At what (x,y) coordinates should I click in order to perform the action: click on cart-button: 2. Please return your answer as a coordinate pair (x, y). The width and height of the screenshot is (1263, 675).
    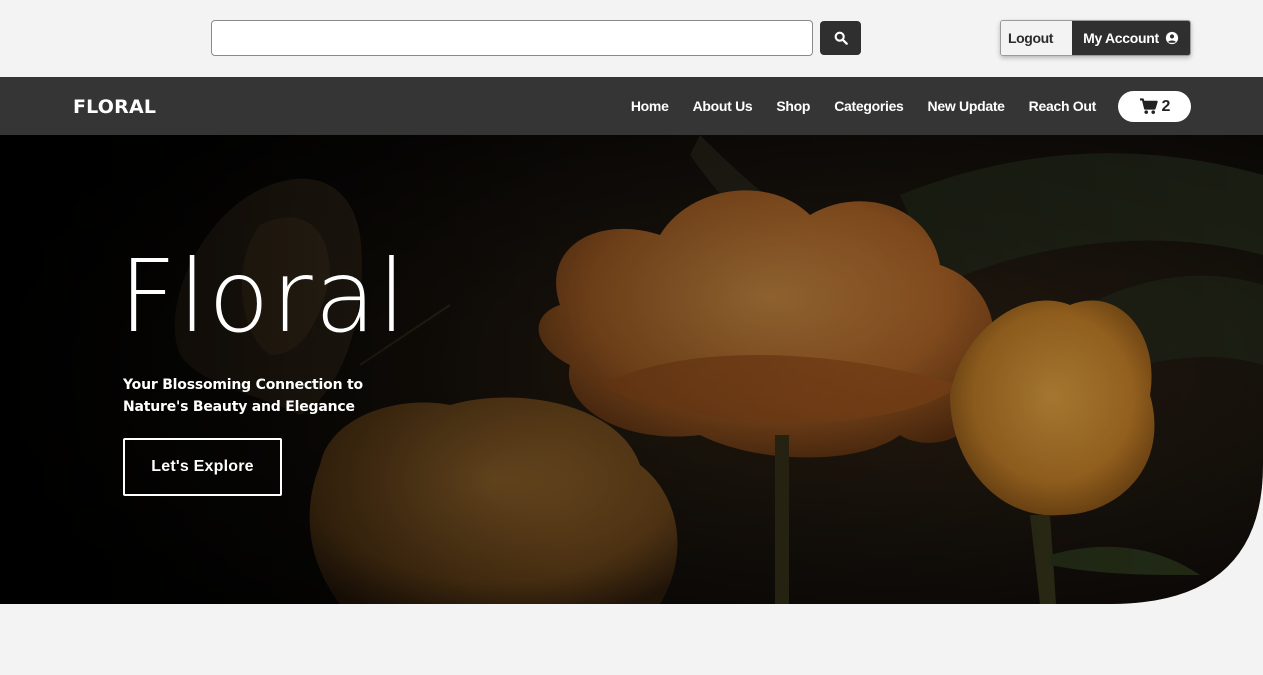
    Looking at the image, I should click on (1154, 106).